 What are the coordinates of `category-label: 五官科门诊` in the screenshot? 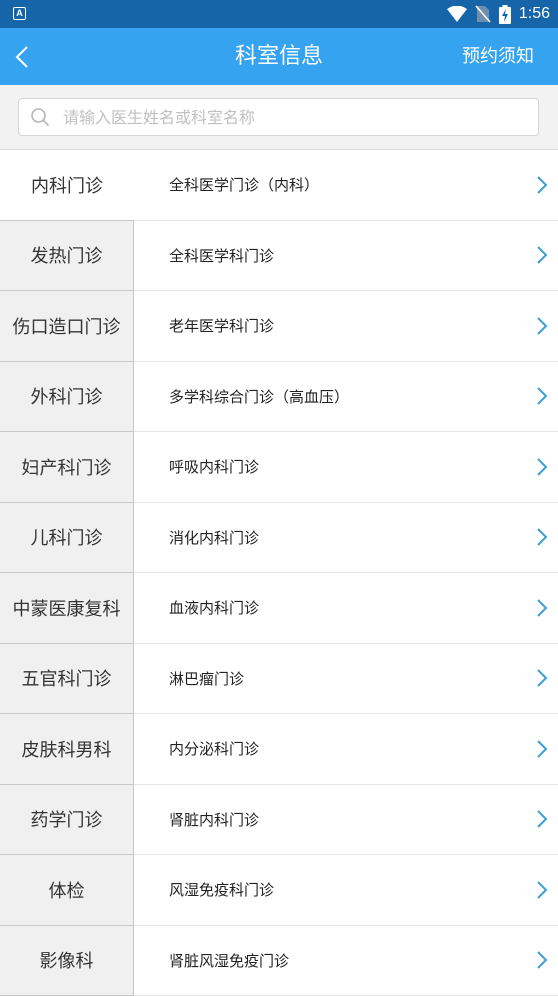 It's located at (67, 678).